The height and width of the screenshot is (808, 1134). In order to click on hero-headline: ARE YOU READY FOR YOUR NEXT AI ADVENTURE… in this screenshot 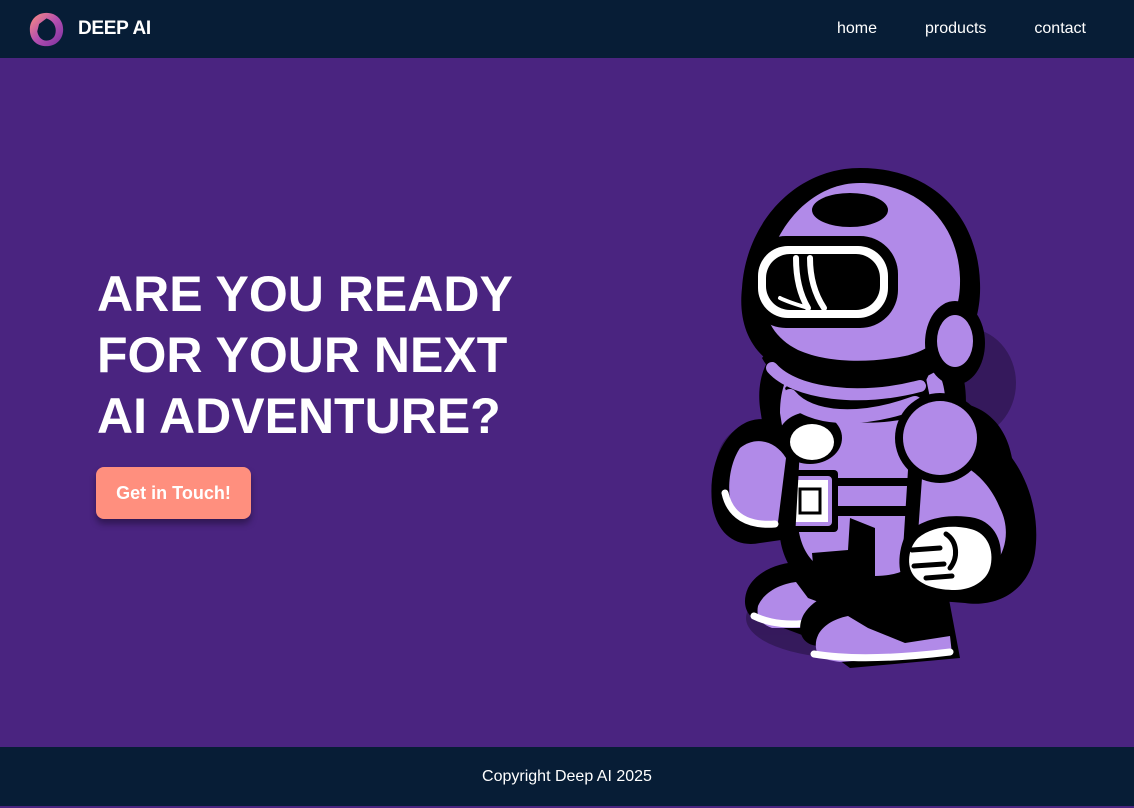, I will do `click(332, 355)`.